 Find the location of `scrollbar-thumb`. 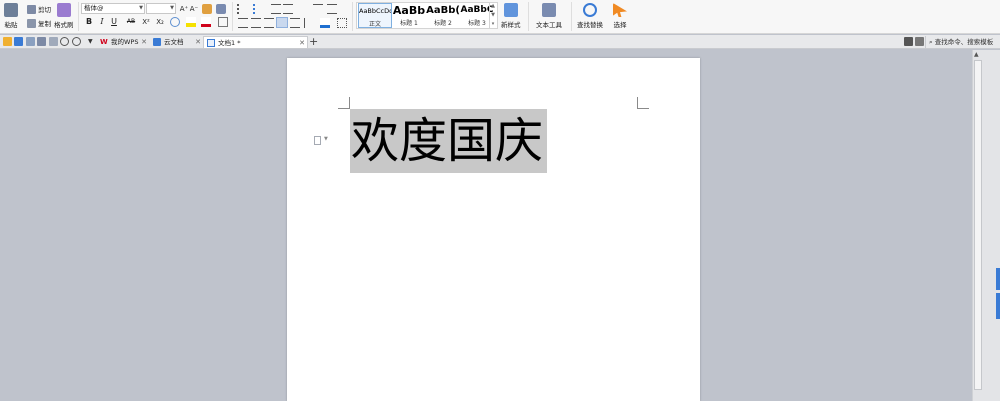

scrollbar-thumb is located at coordinates (978, 225).